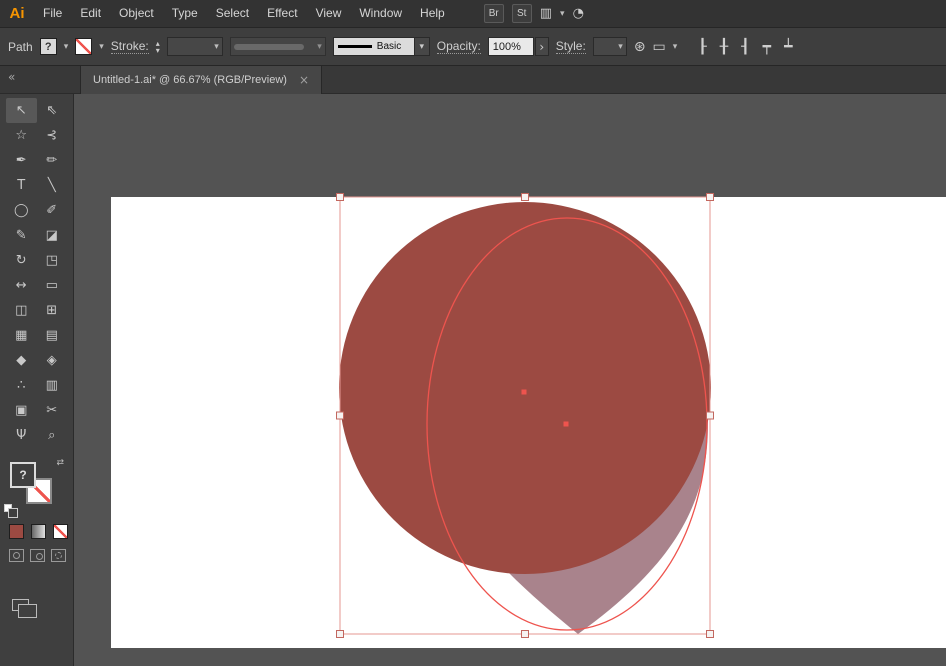  Describe the element at coordinates (52, 285) in the screenshot. I see `free-transform-tool: ▭` at that location.